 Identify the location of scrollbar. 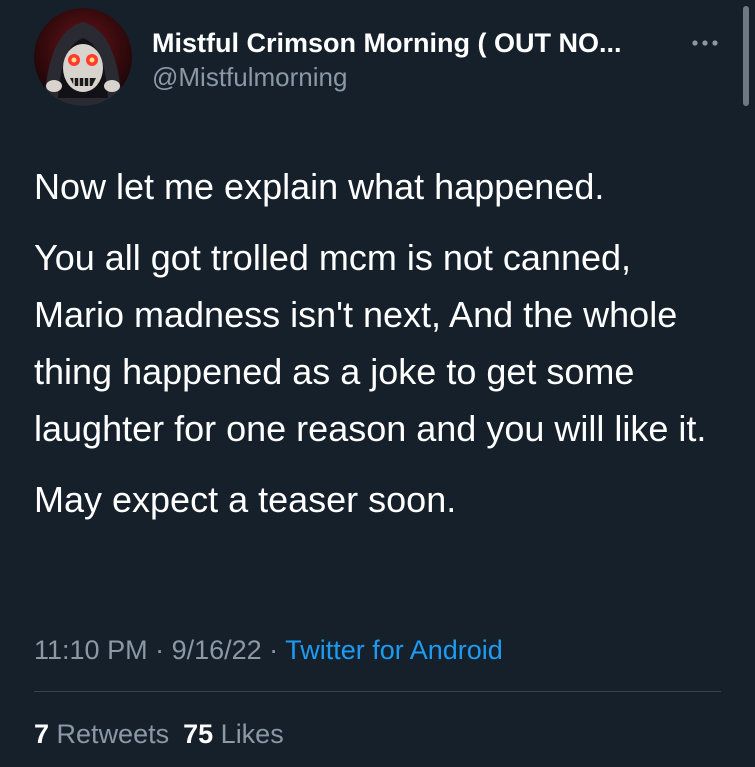
(746, 56).